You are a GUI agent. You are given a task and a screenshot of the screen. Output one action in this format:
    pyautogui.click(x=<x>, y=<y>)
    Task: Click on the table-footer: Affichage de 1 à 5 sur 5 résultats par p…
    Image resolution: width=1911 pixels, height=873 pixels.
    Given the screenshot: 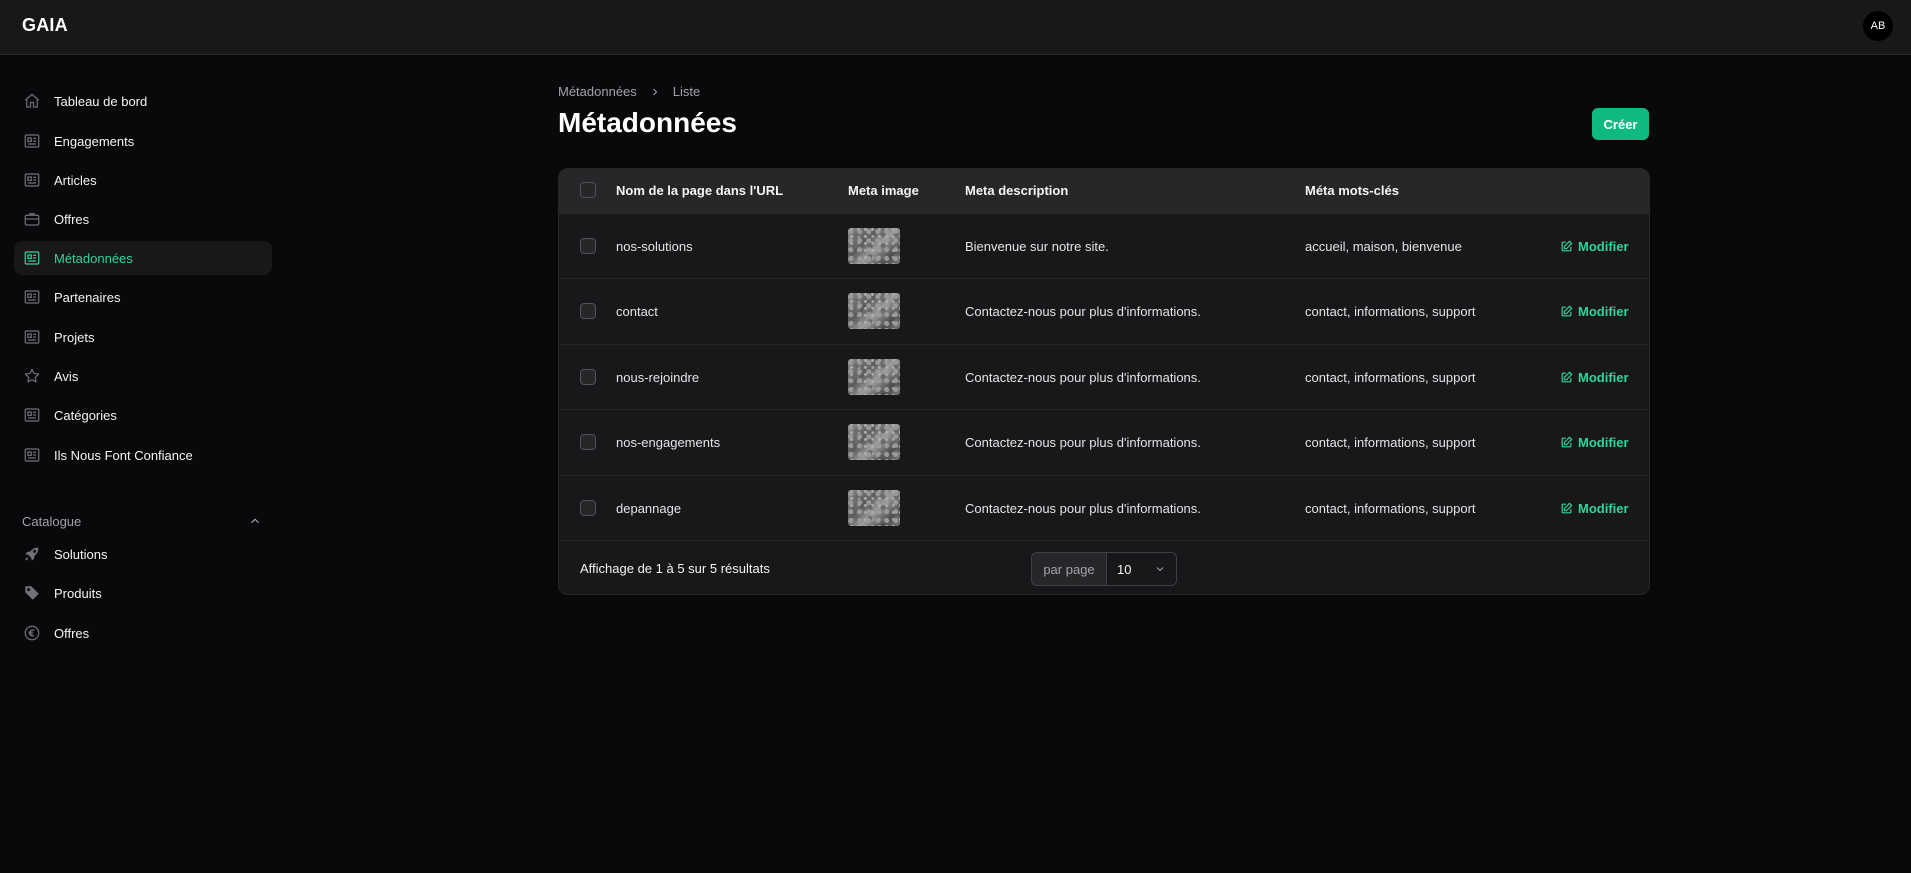 What is the action you would take?
    pyautogui.click(x=1104, y=567)
    